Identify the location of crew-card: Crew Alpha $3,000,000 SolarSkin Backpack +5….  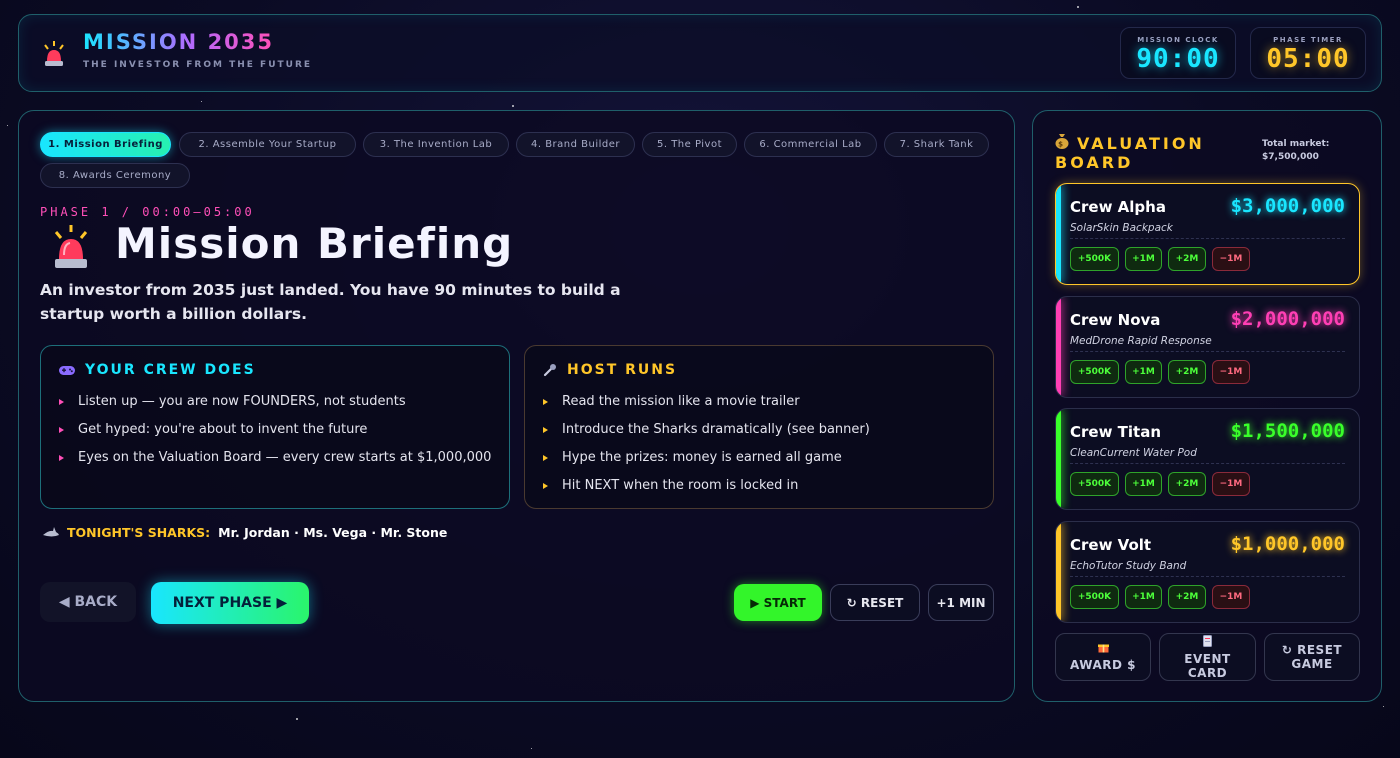
(1207, 234).